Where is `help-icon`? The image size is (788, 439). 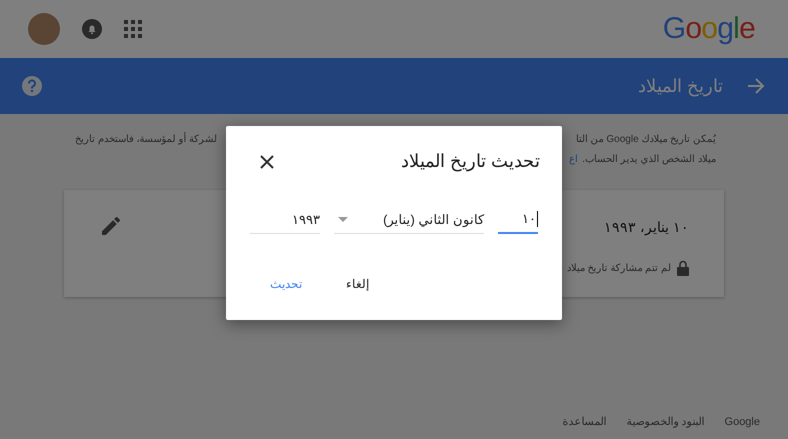 help-icon is located at coordinates (32, 86).